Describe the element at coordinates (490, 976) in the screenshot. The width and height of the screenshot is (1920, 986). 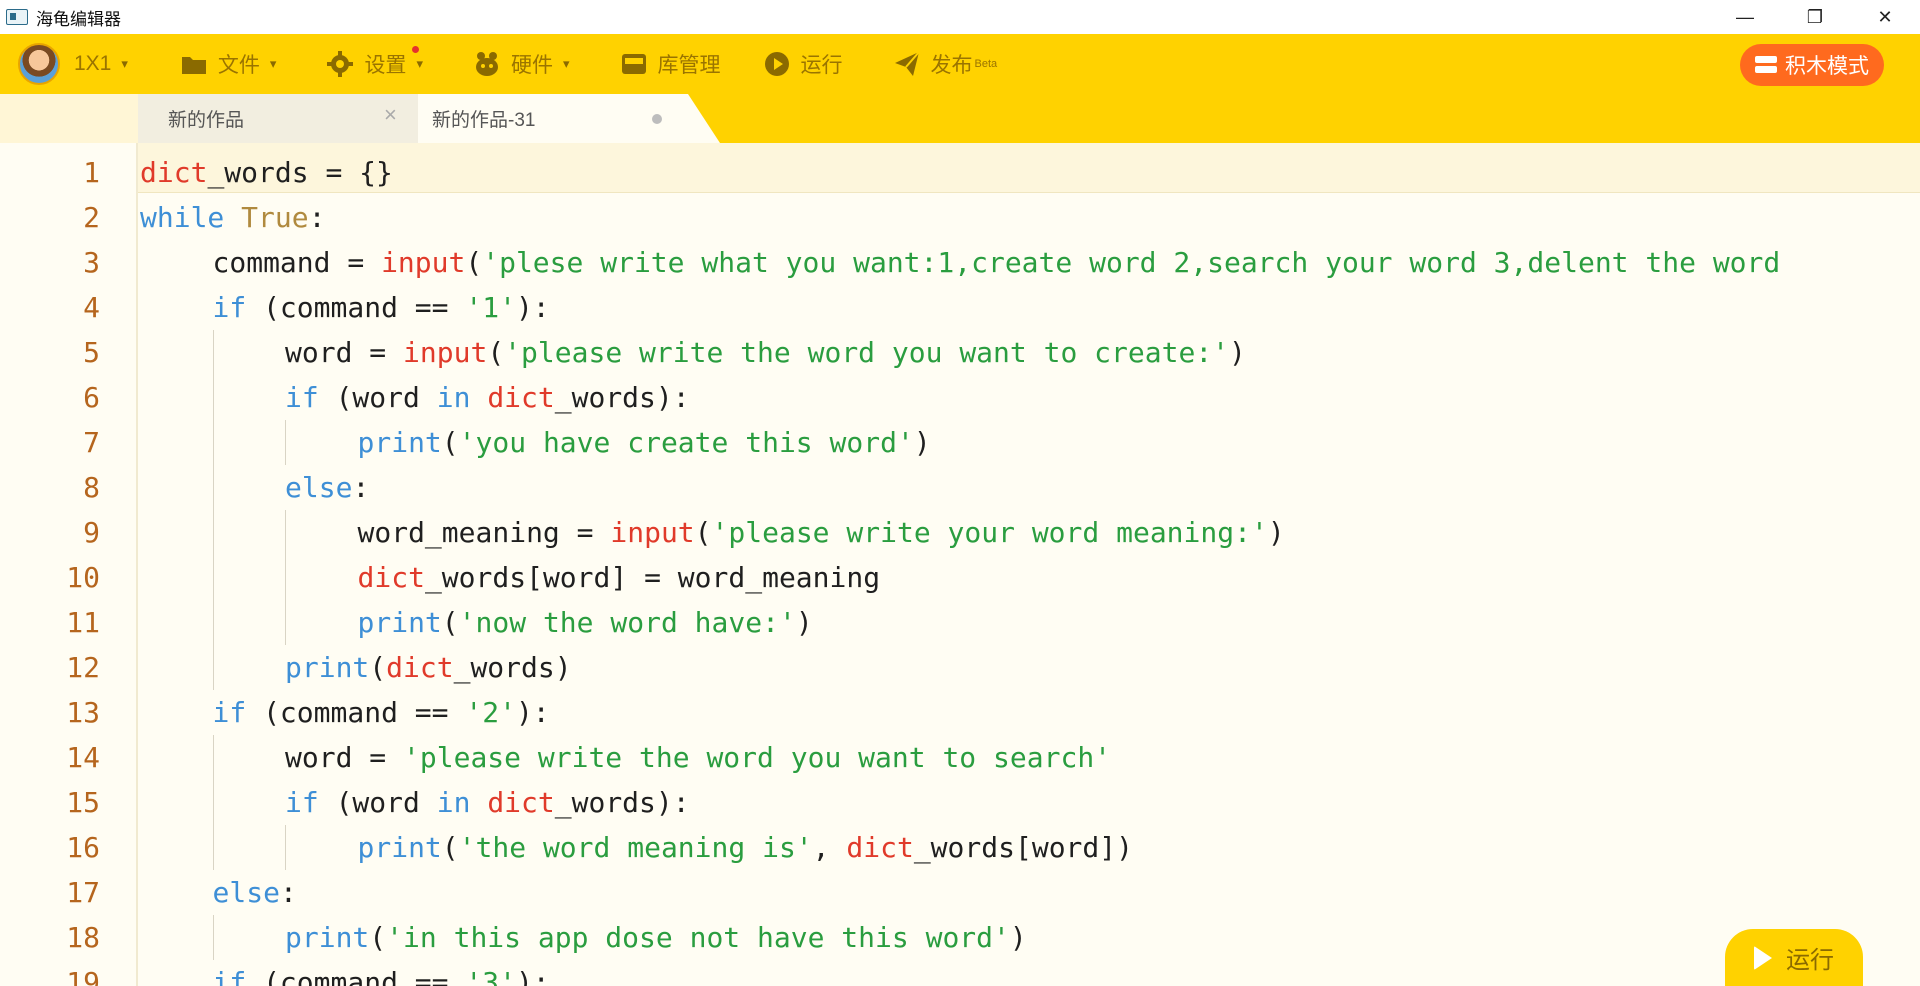
I see `code-token: '3'` at that location.